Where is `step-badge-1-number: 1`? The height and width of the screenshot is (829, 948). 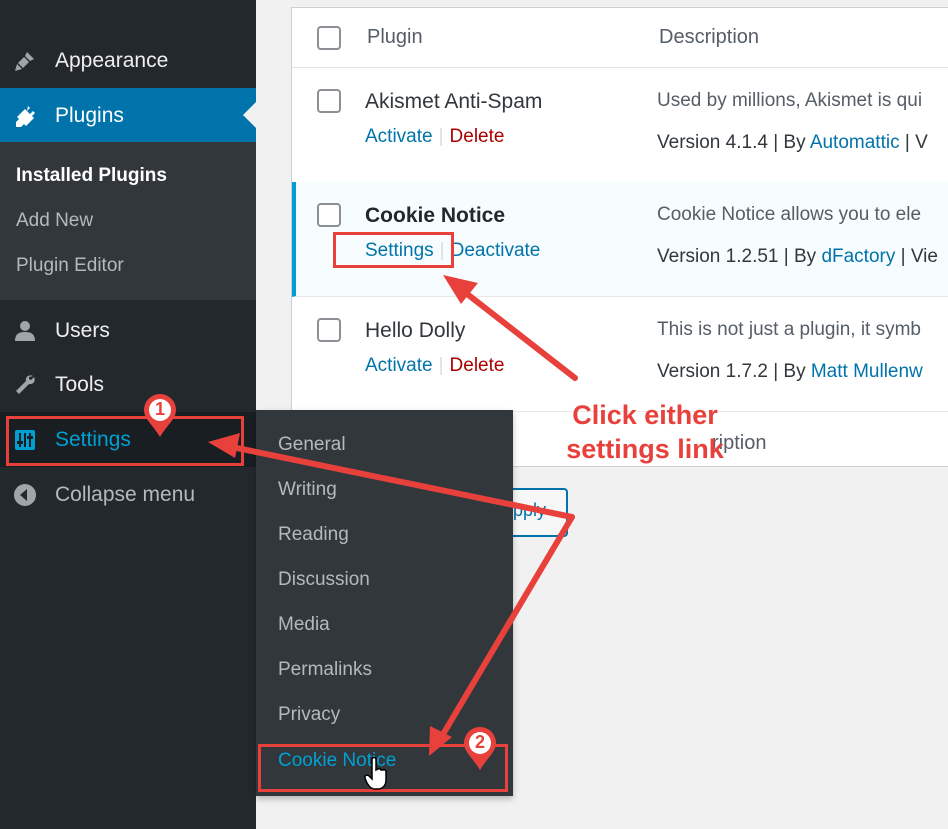 step-badge-1-number: 1 is located at coordinates (159, 409).